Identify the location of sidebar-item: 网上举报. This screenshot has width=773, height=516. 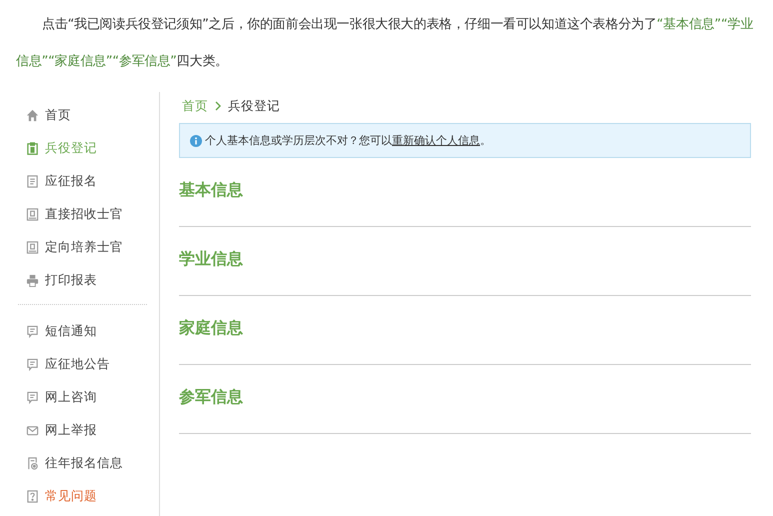
(92, 430).